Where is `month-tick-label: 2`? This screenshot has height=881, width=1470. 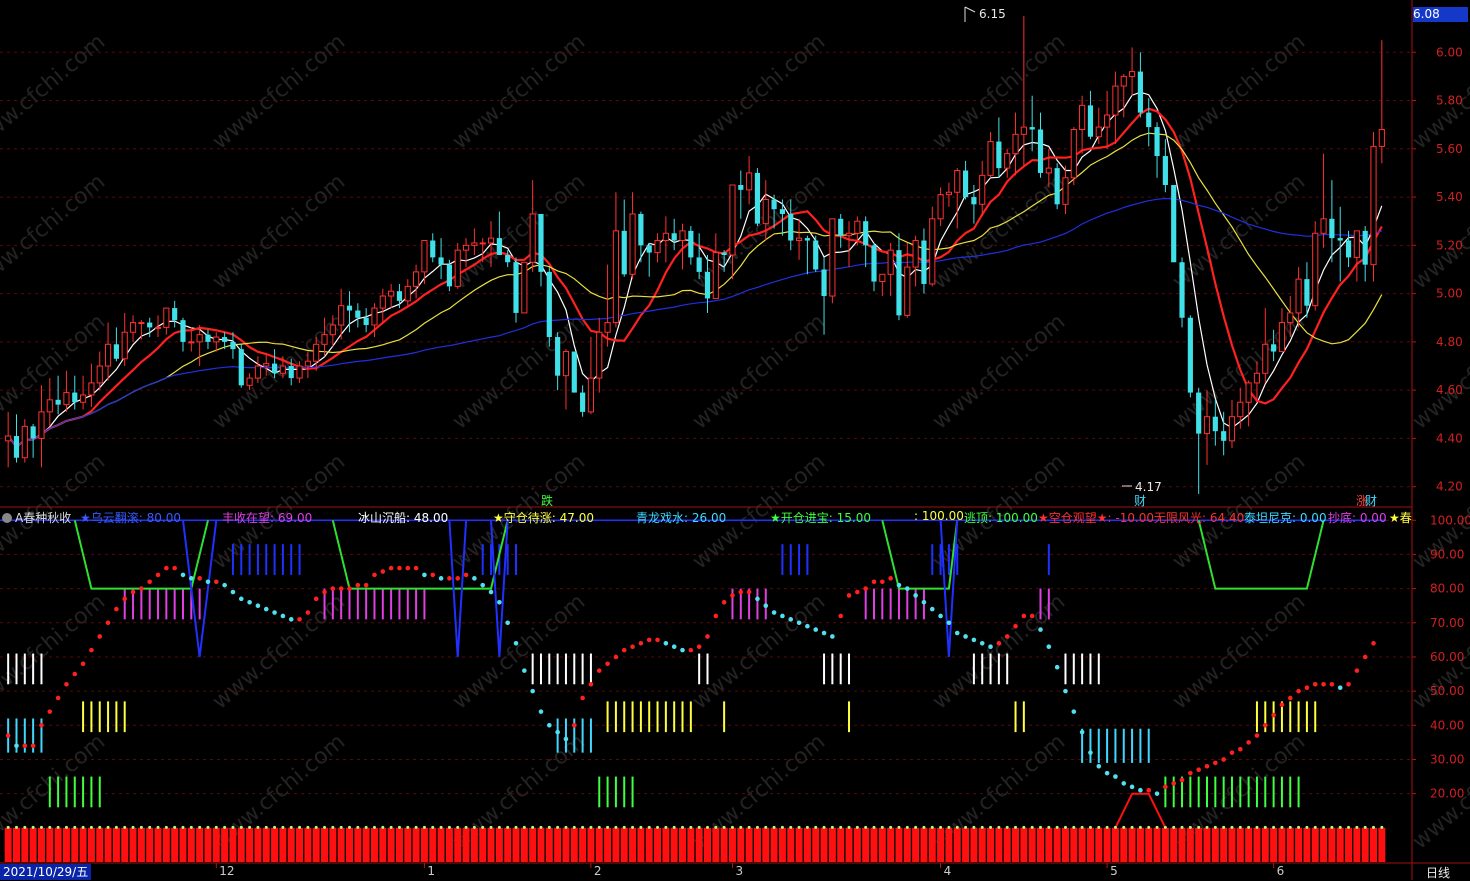 month-tick-label: 2 is located at coordinates (597, 871).